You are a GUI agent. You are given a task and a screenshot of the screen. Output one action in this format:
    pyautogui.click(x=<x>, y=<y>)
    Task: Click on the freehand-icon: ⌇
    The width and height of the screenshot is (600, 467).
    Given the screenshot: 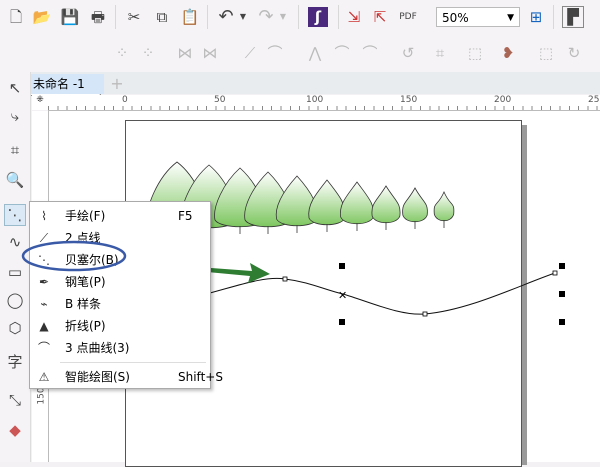 What is the action you would take?
    pyautogui.click(x=44, y=216)
    